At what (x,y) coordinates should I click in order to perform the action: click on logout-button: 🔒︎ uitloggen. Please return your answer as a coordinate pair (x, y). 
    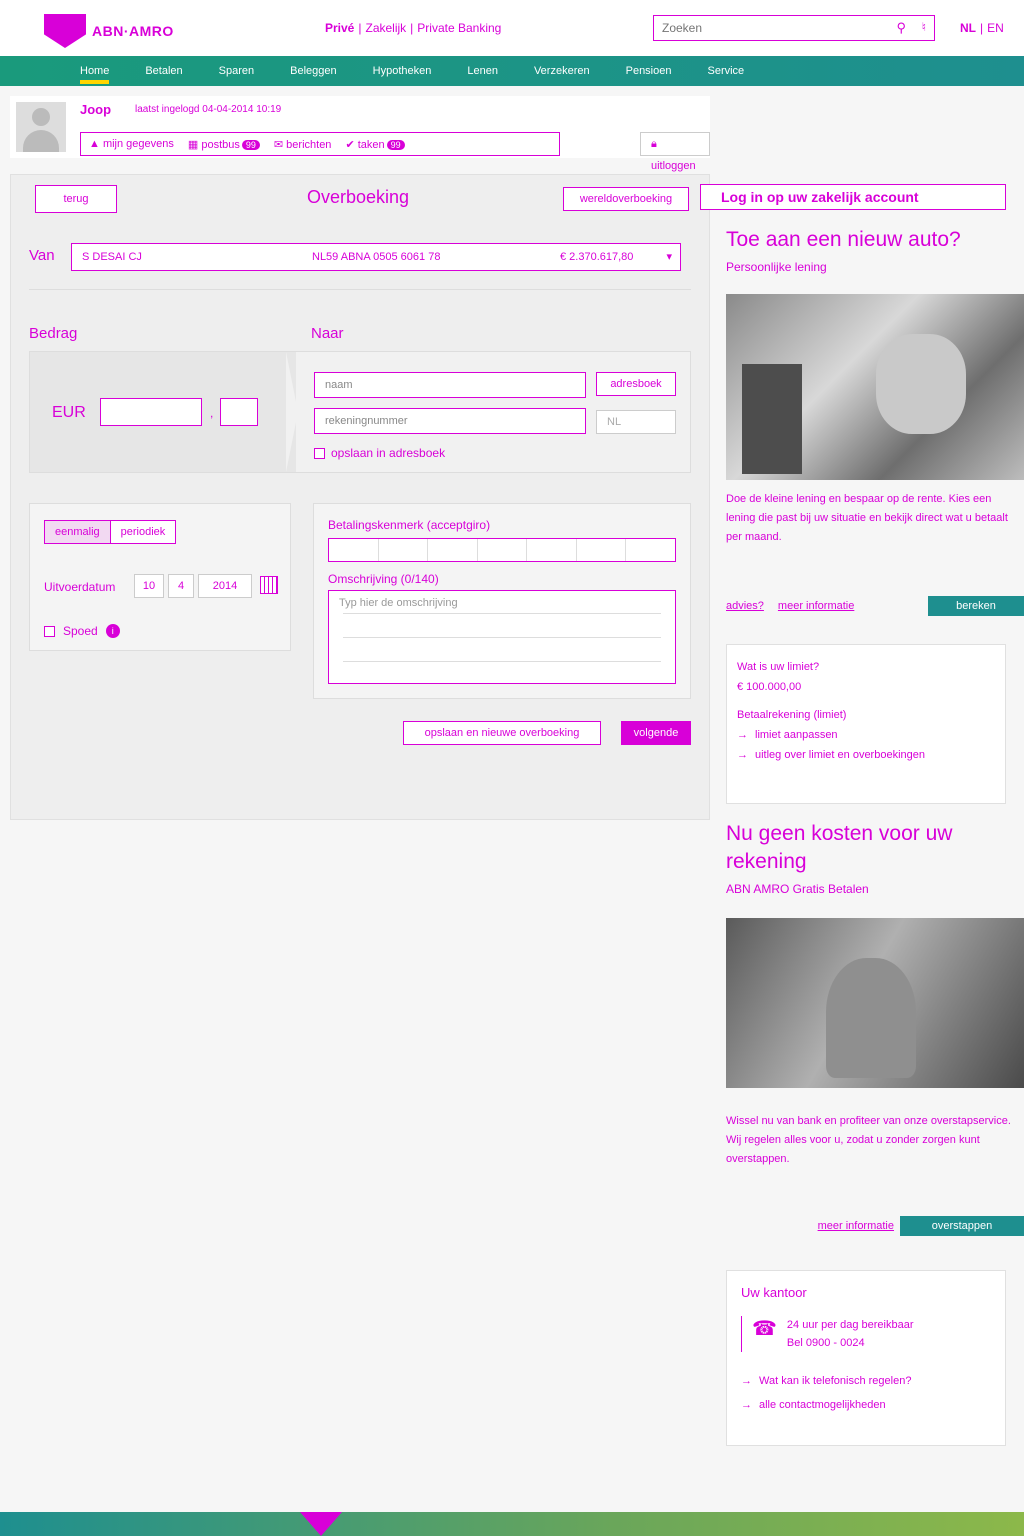
    Looking at the image, I should click on (675, 152).